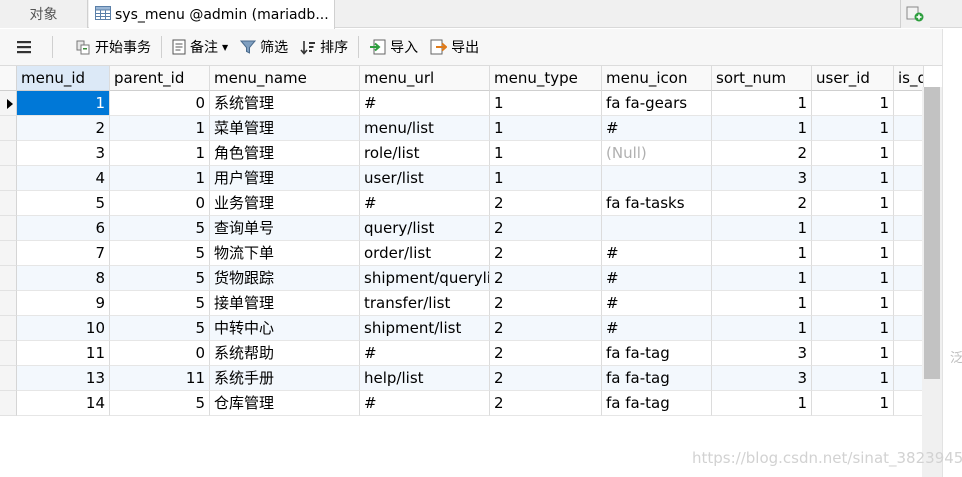 The height and width of the screenshot is (477, 962). I want to click on vertical-scrollbar, so click(932, 282).